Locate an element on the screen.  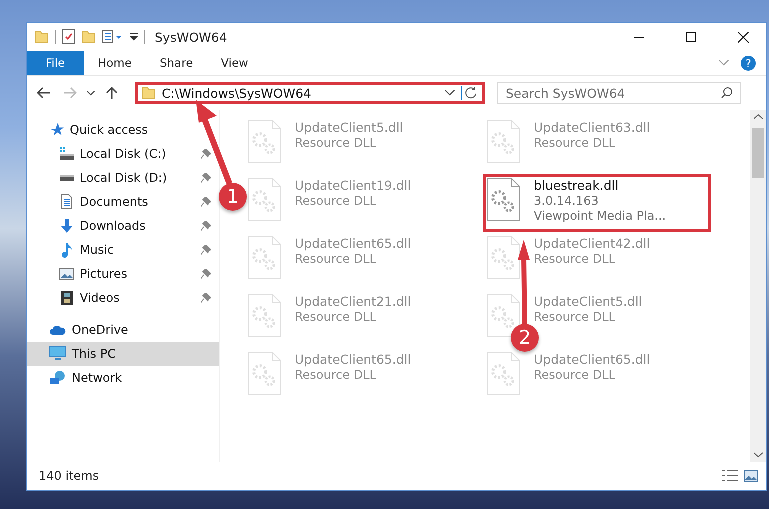
scroll-down-icon is located at coordinates (758, 455).